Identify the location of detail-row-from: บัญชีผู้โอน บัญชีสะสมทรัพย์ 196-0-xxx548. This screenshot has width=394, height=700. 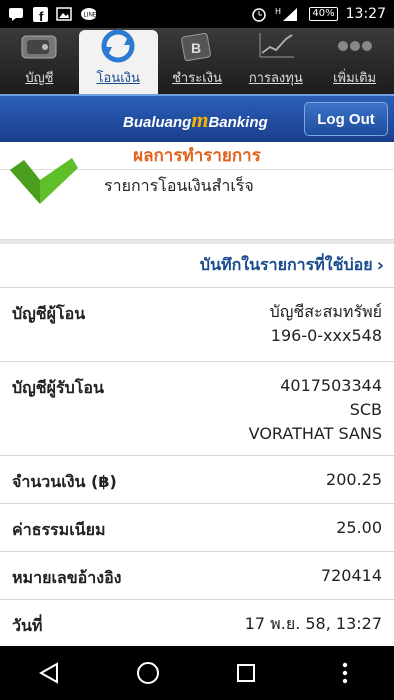
(197, 325).